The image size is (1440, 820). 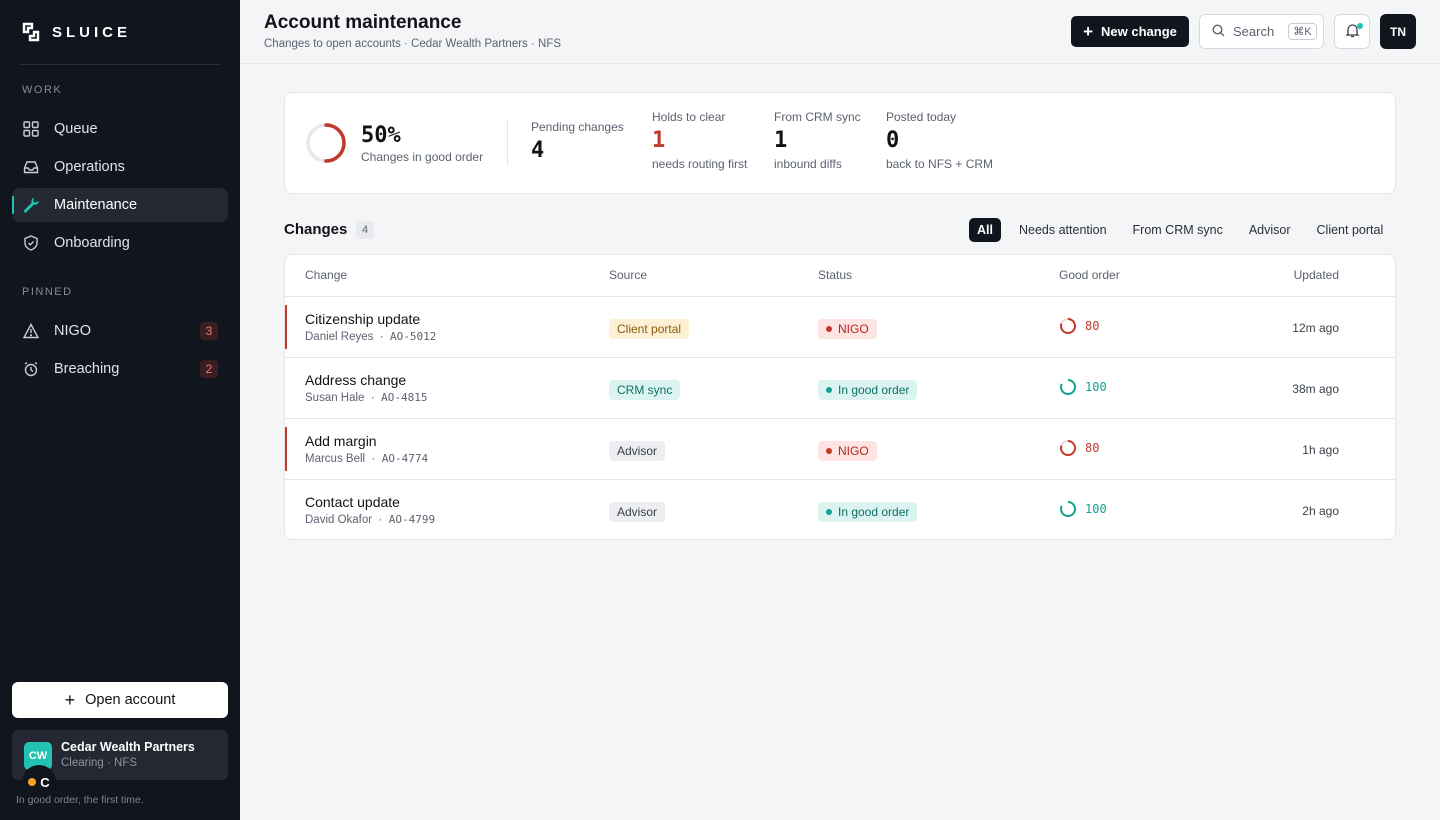 I want to click on filter-from-crm-sync: From CRM sync, so click(x=1178, y=230).